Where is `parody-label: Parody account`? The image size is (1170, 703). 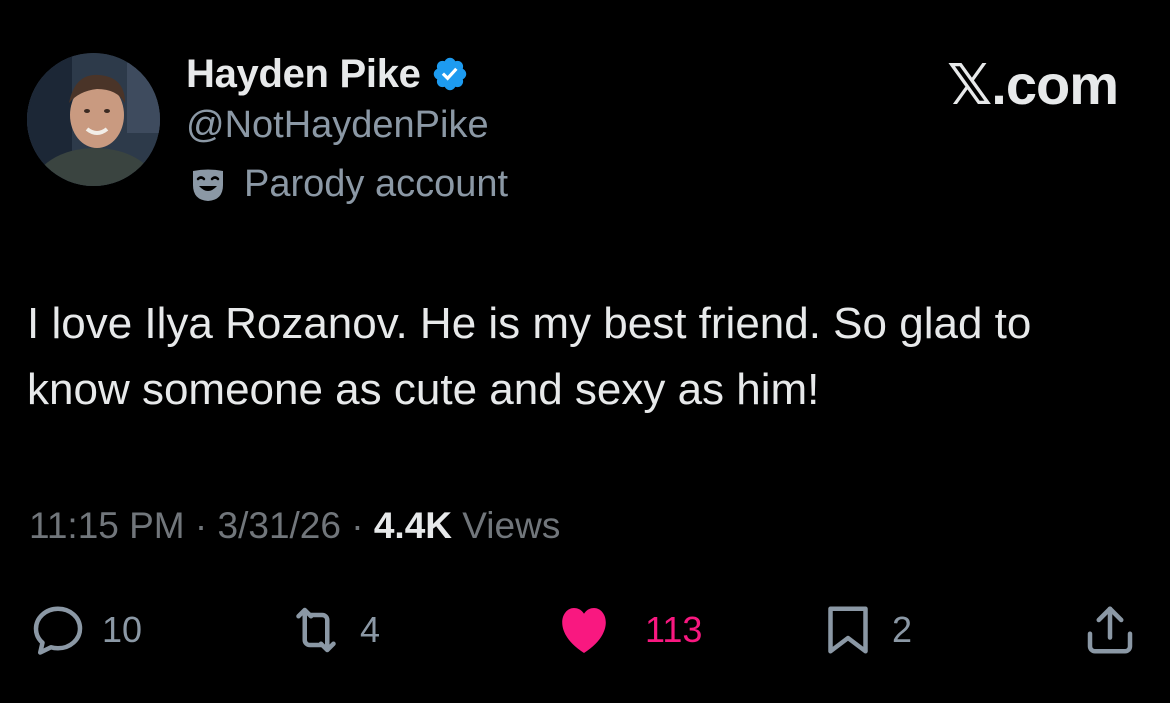
parody-label: Parody account is located at coordinates (349, 184).